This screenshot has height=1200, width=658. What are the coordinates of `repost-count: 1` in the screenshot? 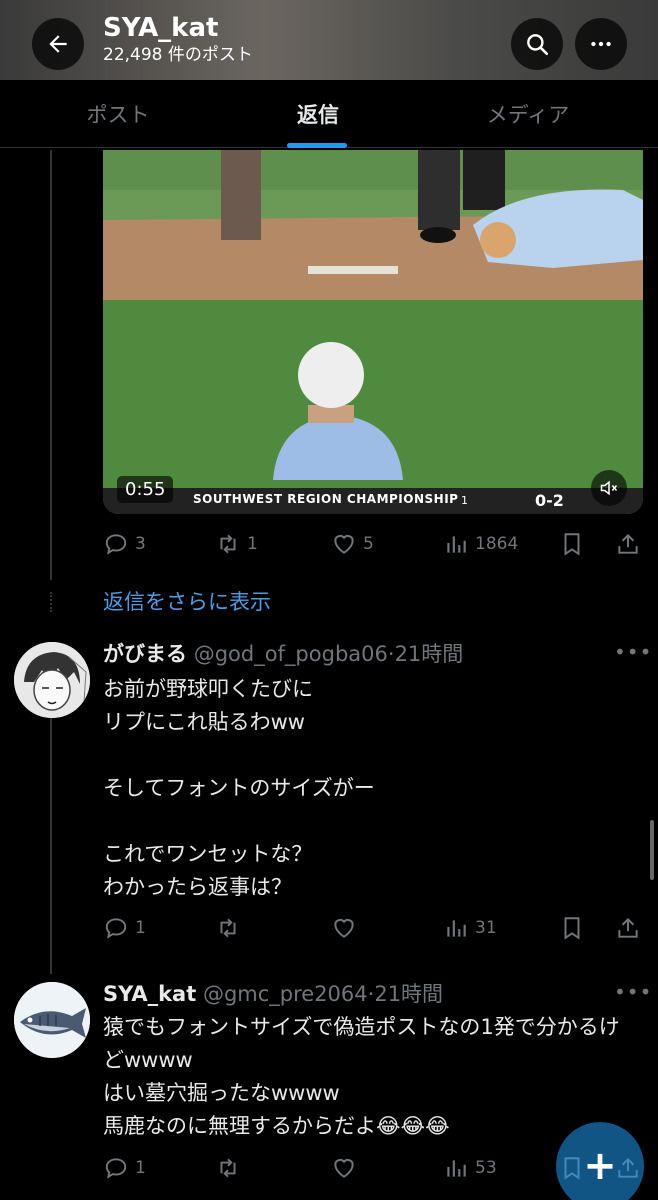 It's located at (252, 544).